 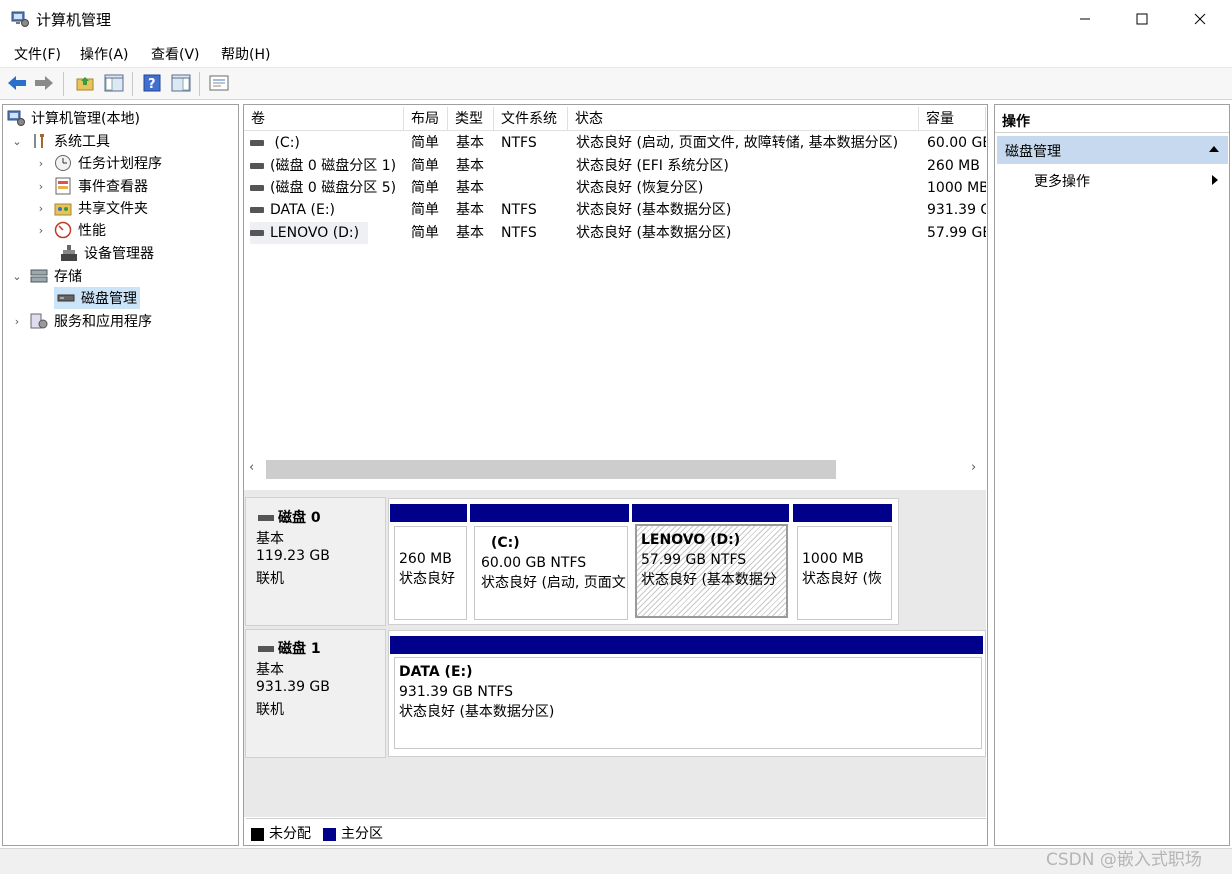 I want to click on actions-section-label: 磁盘管理, so click(x=1033, y=152).